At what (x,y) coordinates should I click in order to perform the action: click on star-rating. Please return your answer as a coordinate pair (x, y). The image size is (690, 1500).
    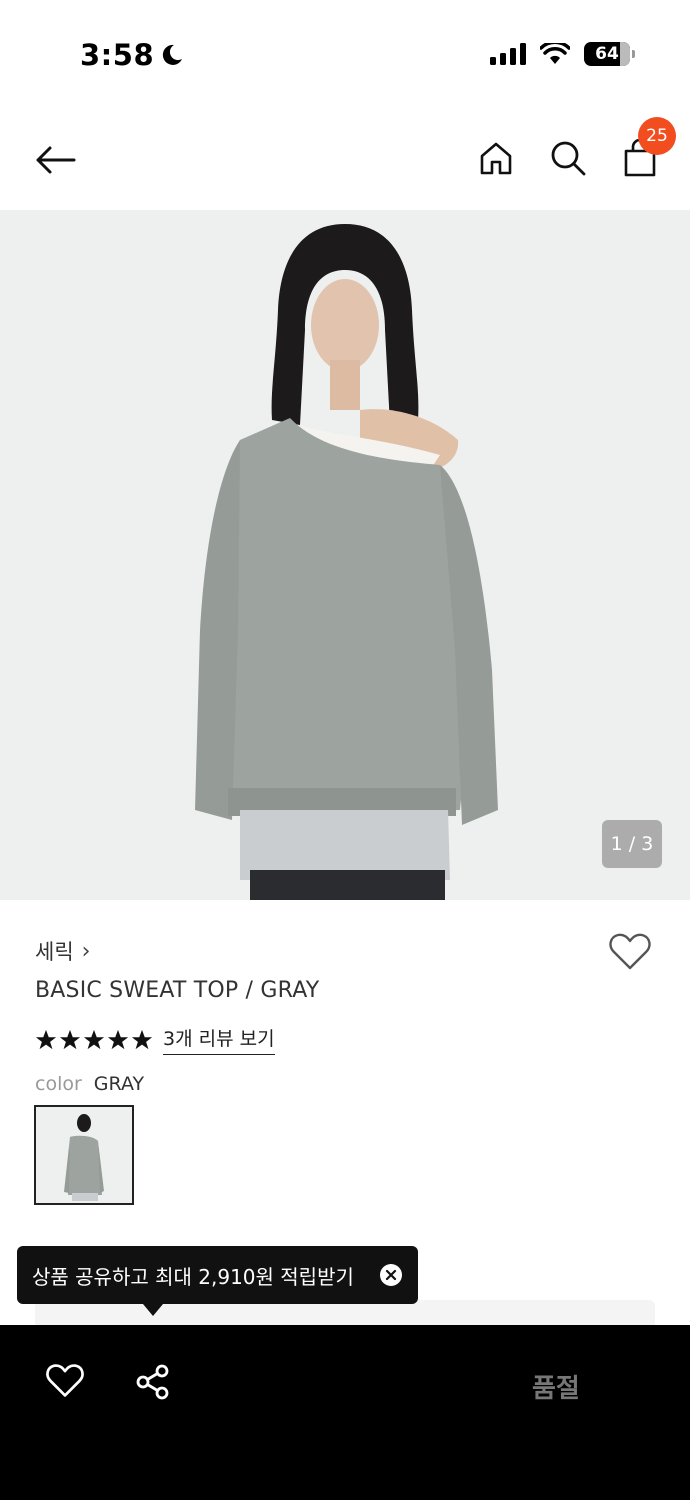
    Looking at the image, I should click on (94, 1040).